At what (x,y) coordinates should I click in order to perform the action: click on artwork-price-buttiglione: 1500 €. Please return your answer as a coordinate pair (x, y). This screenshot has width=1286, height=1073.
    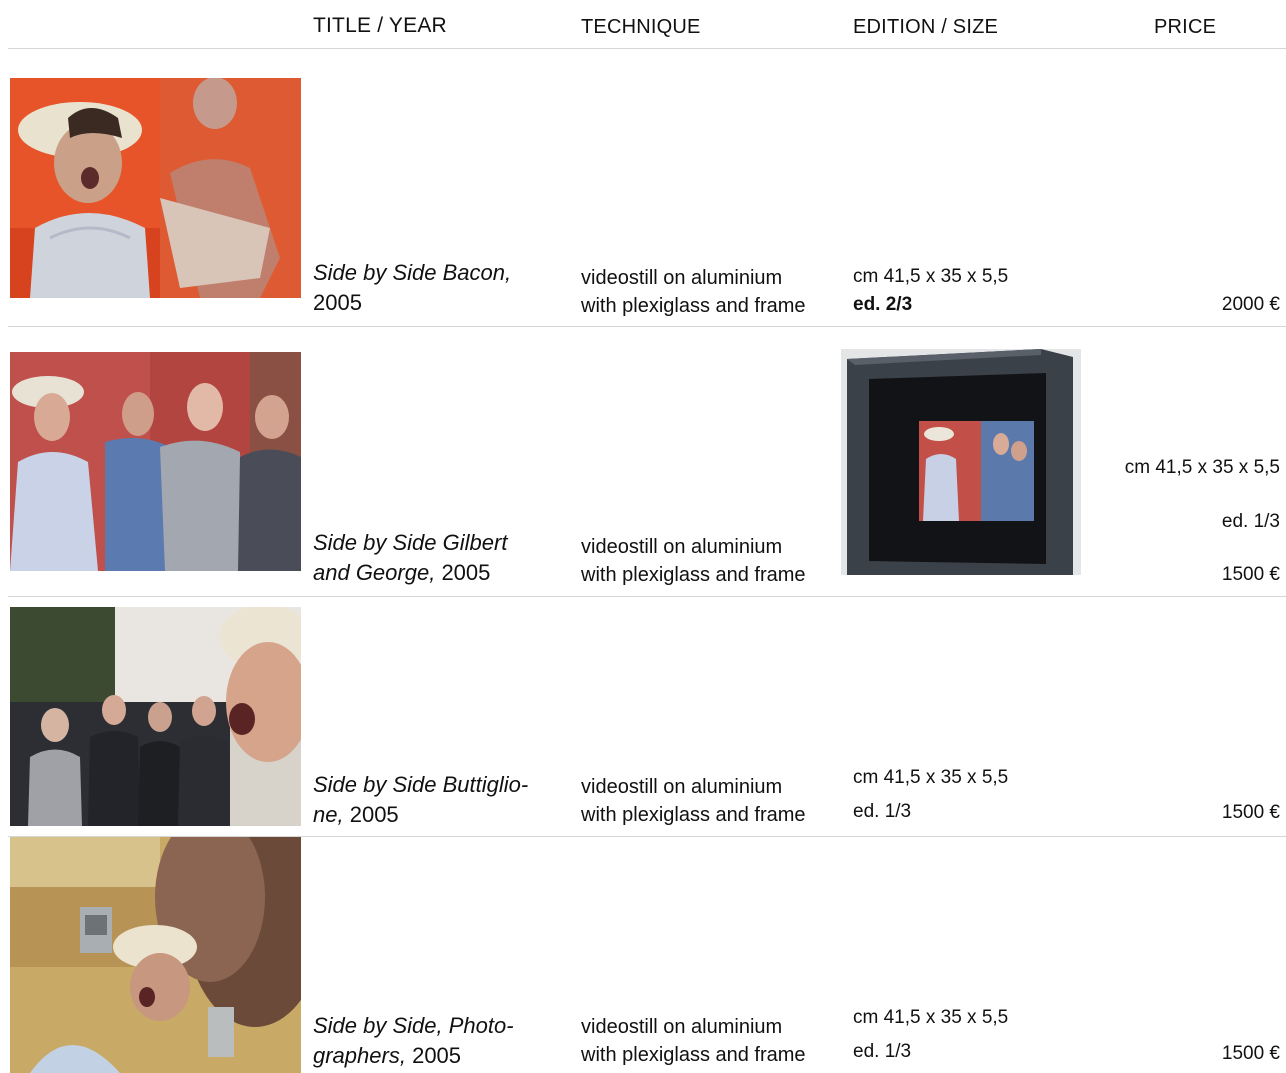
    Looking at the image, I should click on (1250, 812).